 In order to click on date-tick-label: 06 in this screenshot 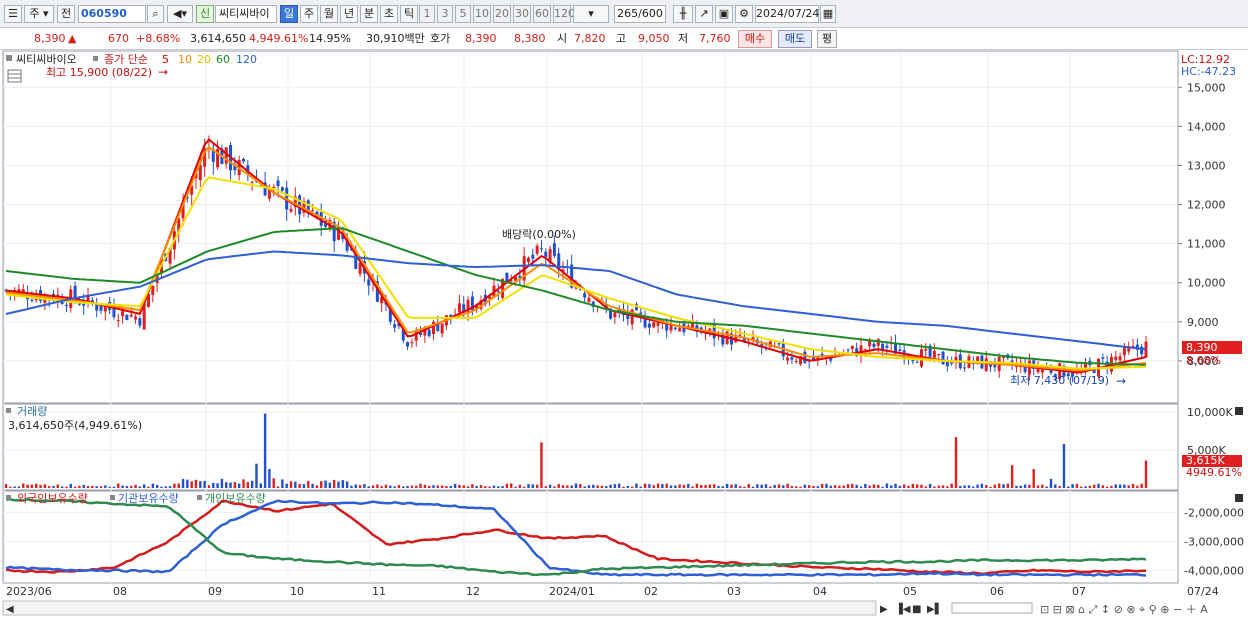, I will do `click(997, 591)`.